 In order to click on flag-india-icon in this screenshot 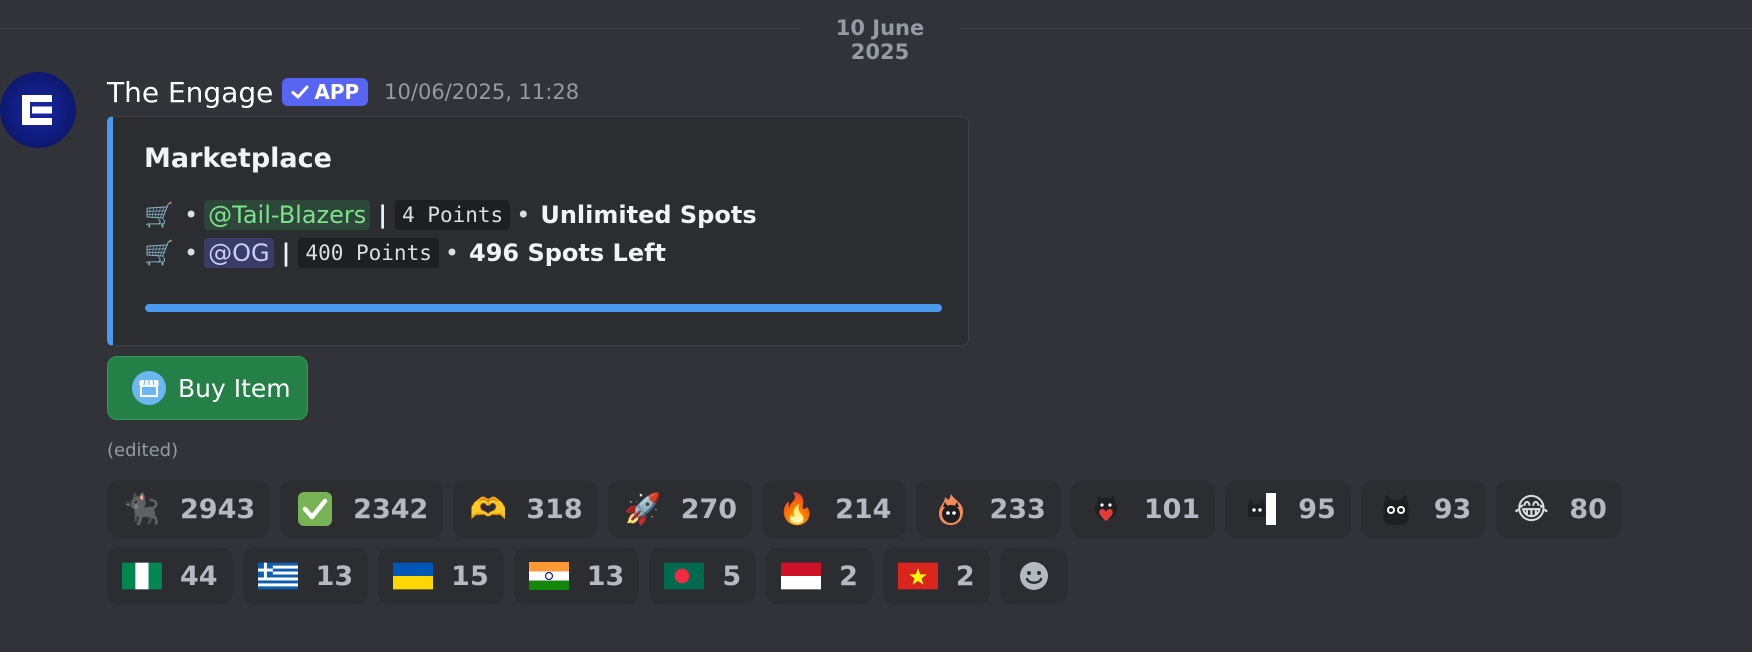, I will do `click(548, 576)`.